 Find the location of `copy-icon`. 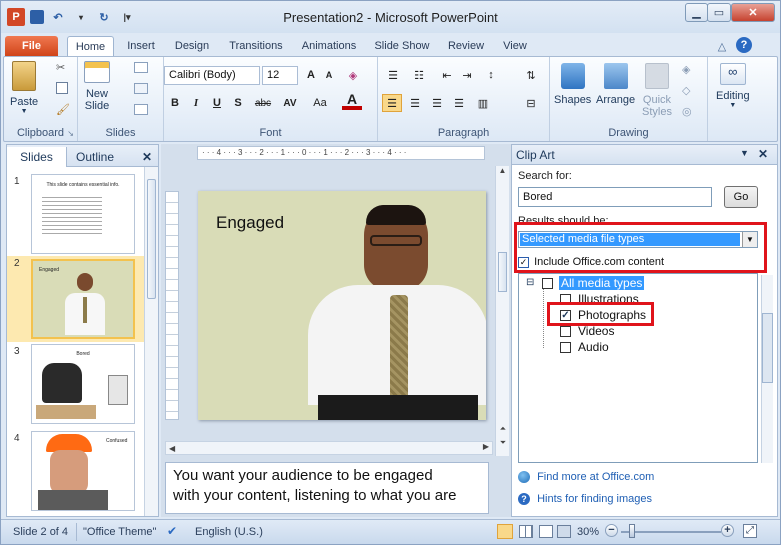

copy-icon is located at coordinates (62, 88).